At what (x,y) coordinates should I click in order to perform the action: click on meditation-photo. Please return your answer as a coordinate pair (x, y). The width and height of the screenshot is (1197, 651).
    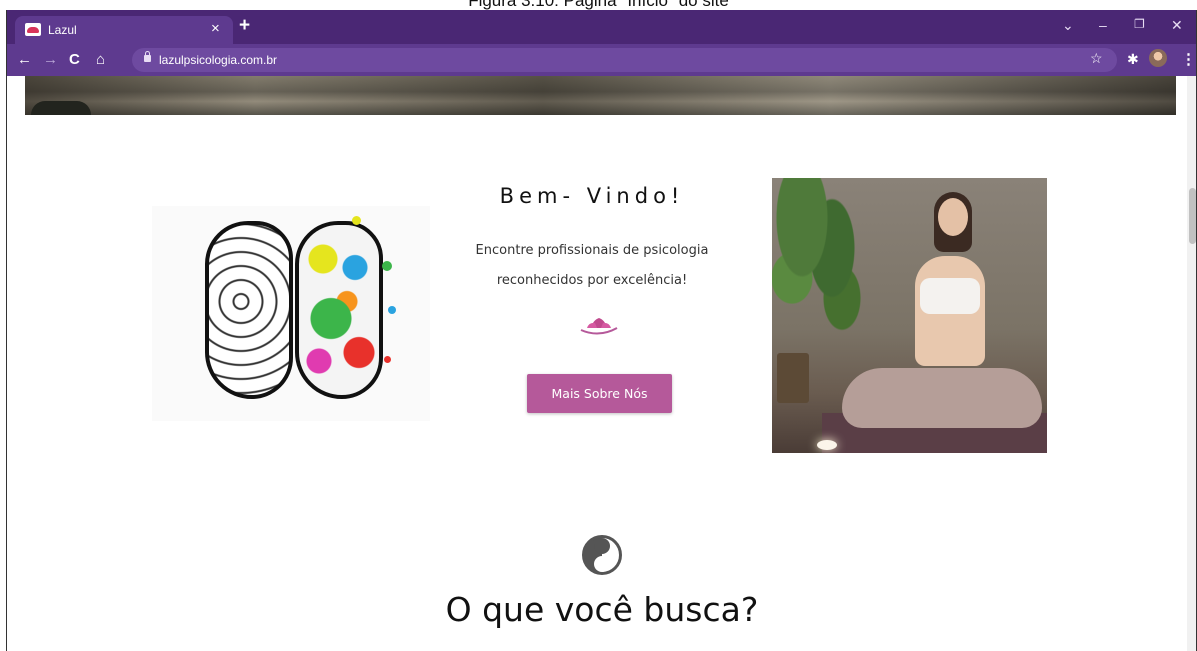
    Looking at the image, I should click on (909, 315).